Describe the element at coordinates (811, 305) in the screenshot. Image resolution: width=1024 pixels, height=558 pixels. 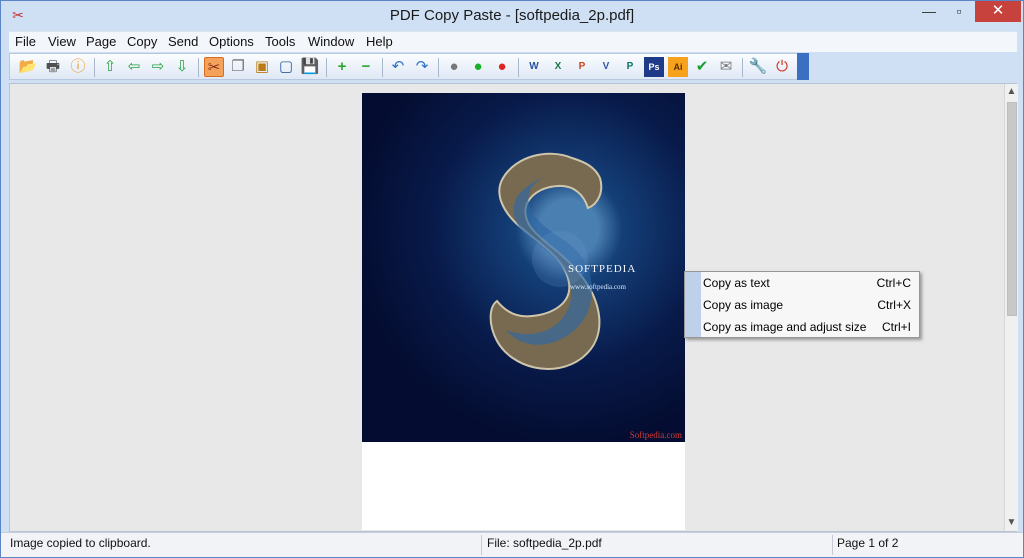
I see `copy-as-image-menu-item: Copy as image Ctrl+X` at that location.